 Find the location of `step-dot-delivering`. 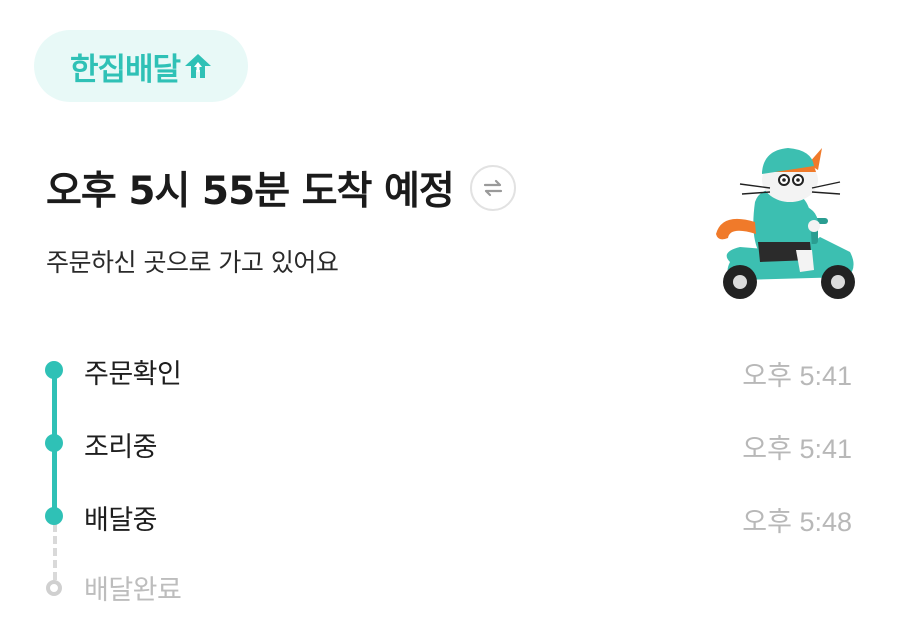

step-dot-delivering is located at coordinates (54, 516).